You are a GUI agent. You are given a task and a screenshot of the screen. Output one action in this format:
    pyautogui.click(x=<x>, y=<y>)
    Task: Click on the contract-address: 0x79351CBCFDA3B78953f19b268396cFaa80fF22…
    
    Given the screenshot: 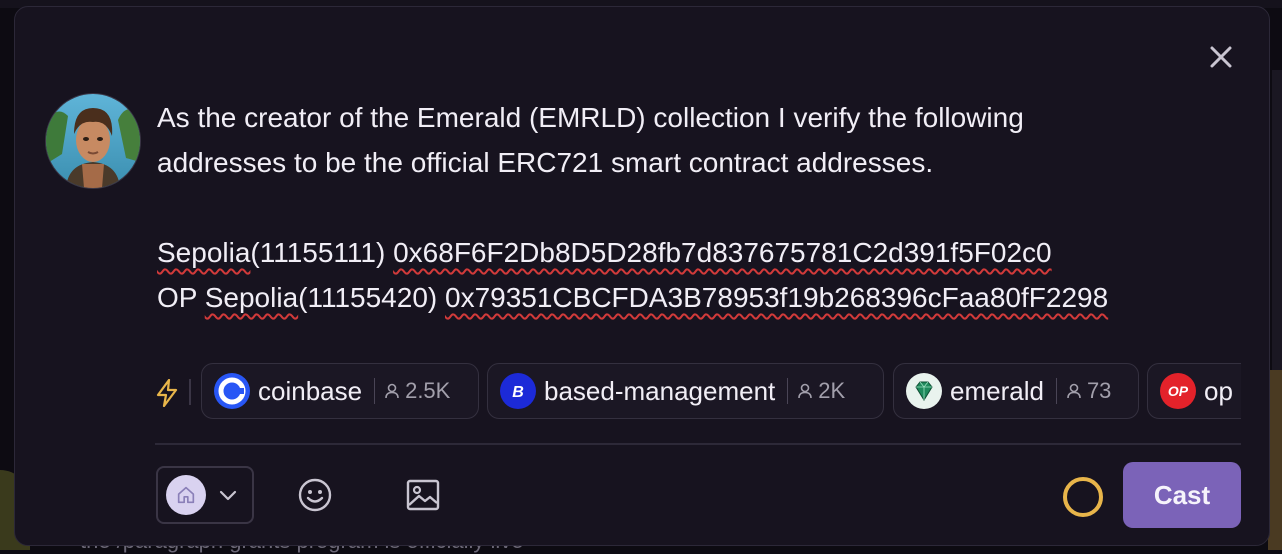 What is the action you would take?
    pyautogui.click(x=777, y=297)
    